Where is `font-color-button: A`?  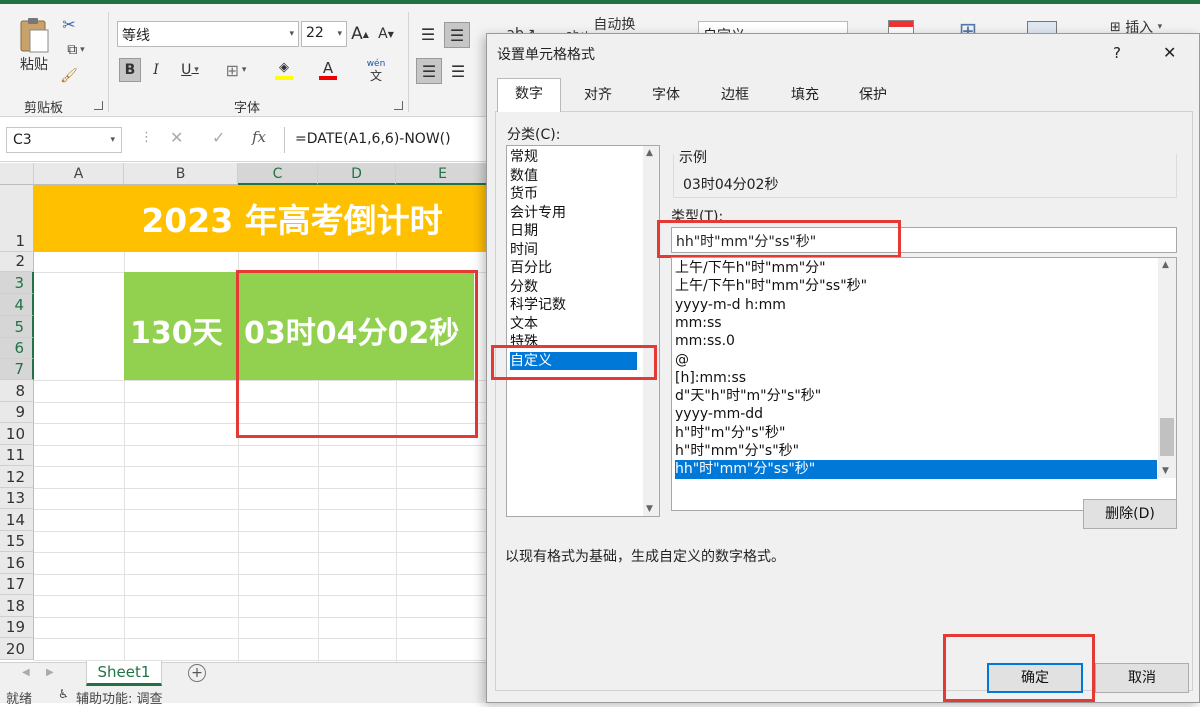 font-color-button: A is located at coordinates (328, 70).